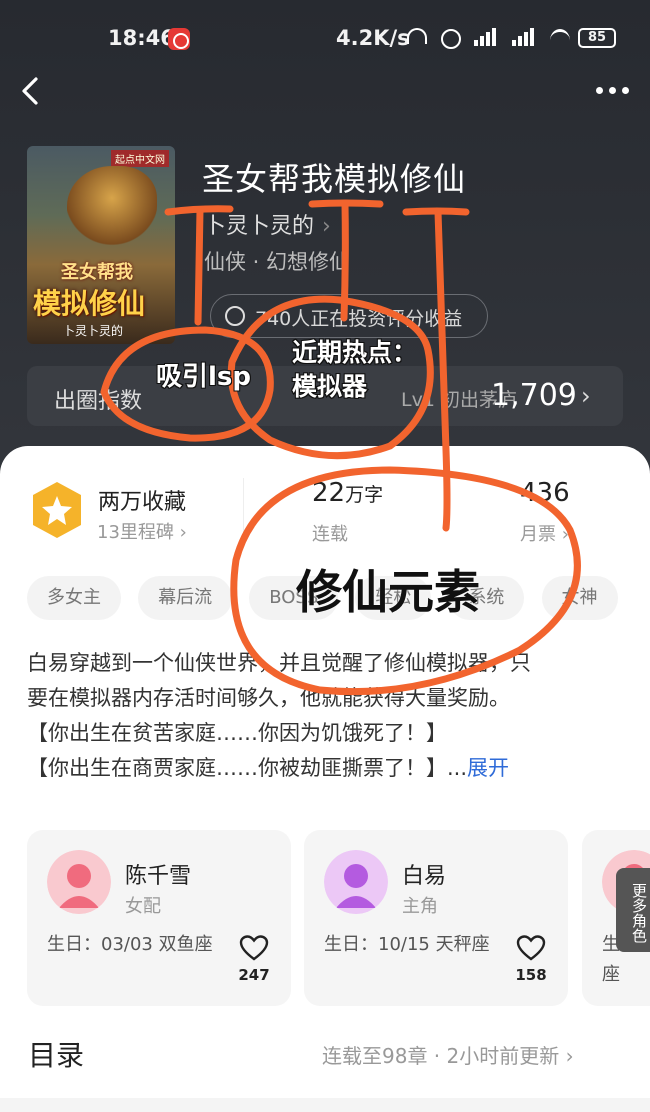 Image resolution: width=650 pixels, height=1112 pixels. Describe the element at coordinates (89, 303) in the screenshot. I see `cover-title-line2: 模拟修仙` at that location.